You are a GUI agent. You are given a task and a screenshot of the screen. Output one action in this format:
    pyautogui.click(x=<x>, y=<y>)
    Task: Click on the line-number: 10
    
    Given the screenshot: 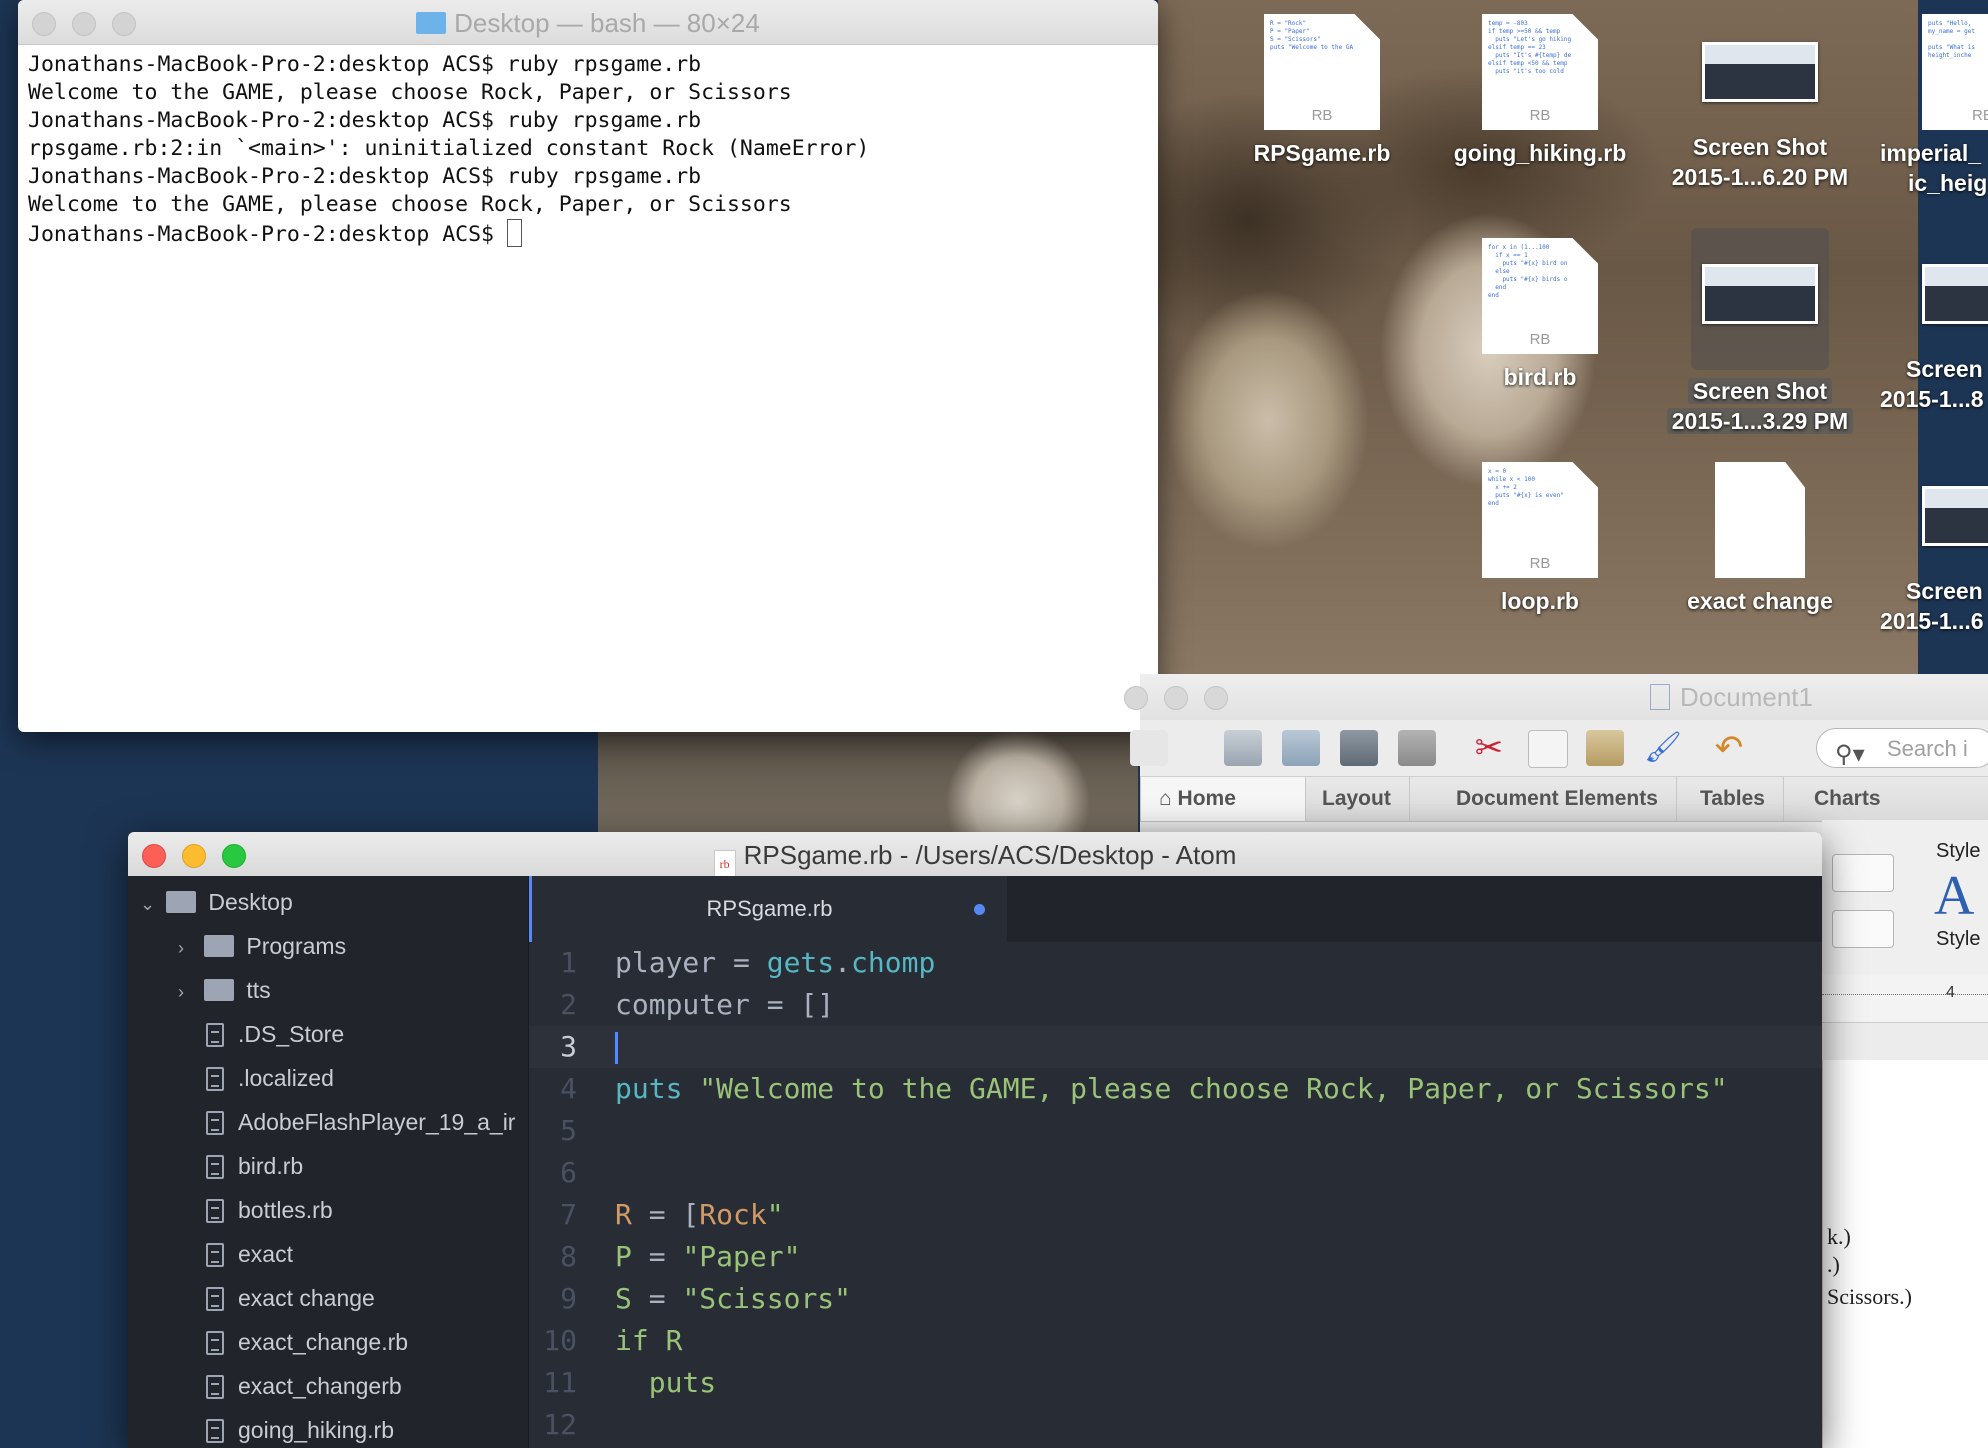 What is the action you would take?
    pyautogui.click(x=560, y=1340)
    